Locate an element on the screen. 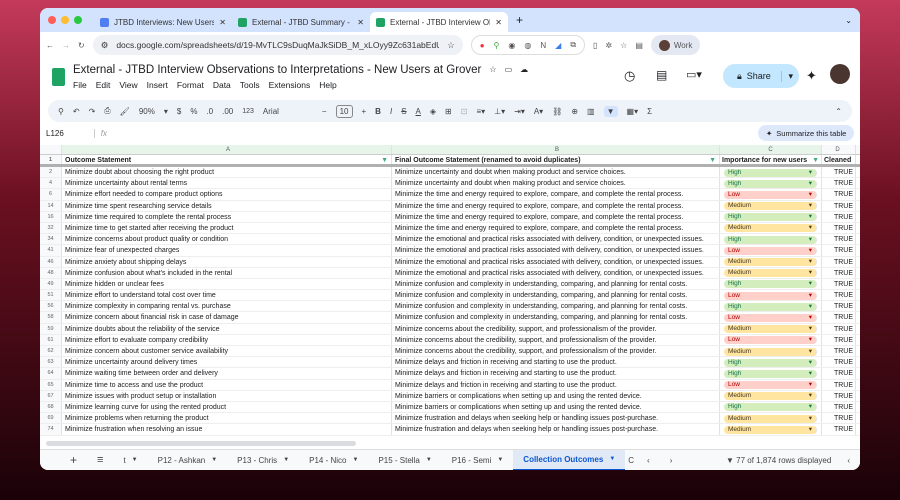 The image size is (900, 500). row-number: 4 is located at coordinates (51, 183).